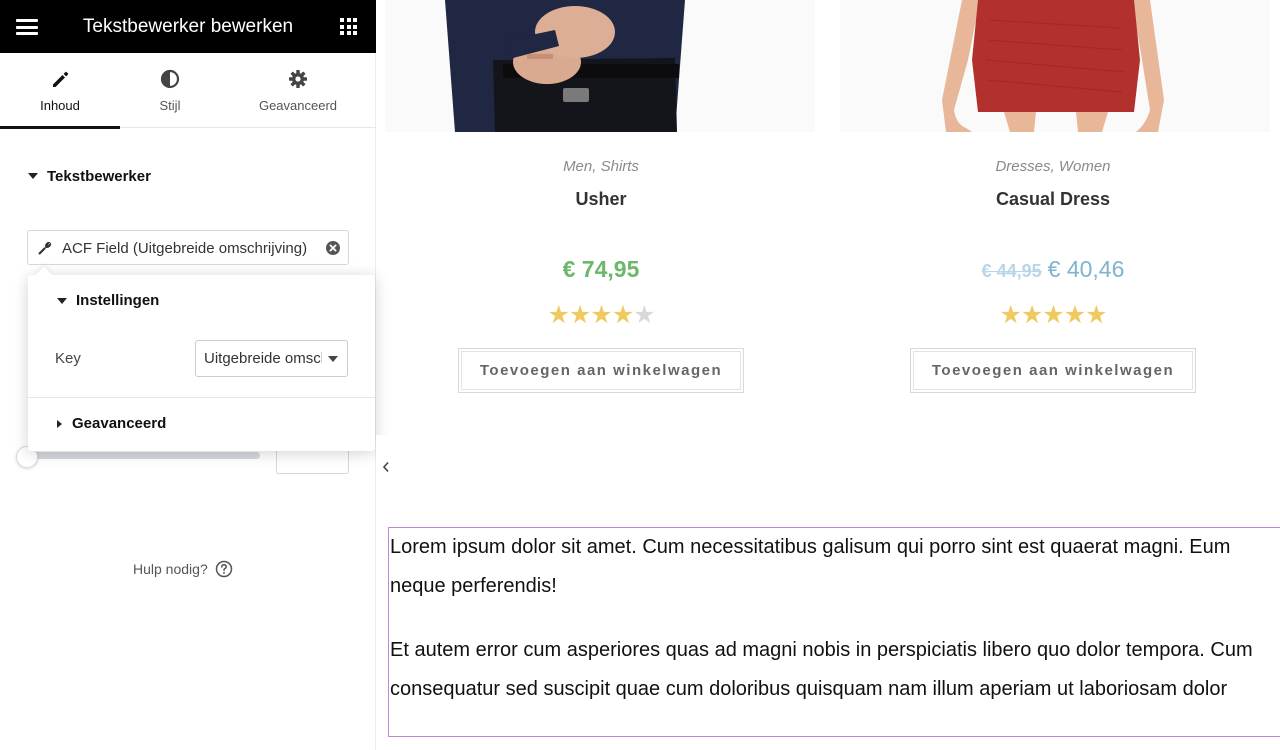 The height and width of the screenshot is (750, 1280). What do you see at coordinates (473, 586) in the screenshot?
I see `paragraph-line: neque perferendis!` at bounding box center [473, 586].